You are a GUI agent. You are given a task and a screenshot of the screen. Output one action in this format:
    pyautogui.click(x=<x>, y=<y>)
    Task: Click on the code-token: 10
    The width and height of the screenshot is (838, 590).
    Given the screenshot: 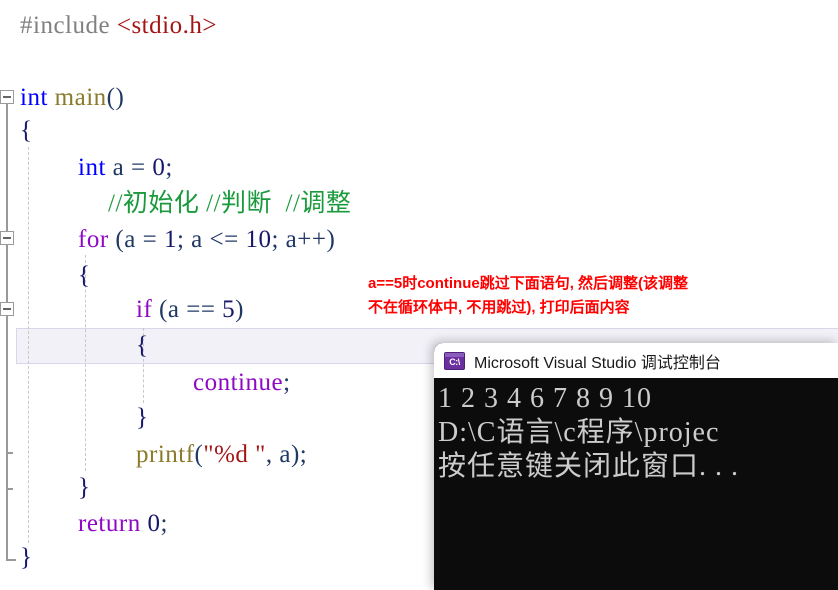 What is the action you would take?
    pyautogui.click(x=258, y=239)
    